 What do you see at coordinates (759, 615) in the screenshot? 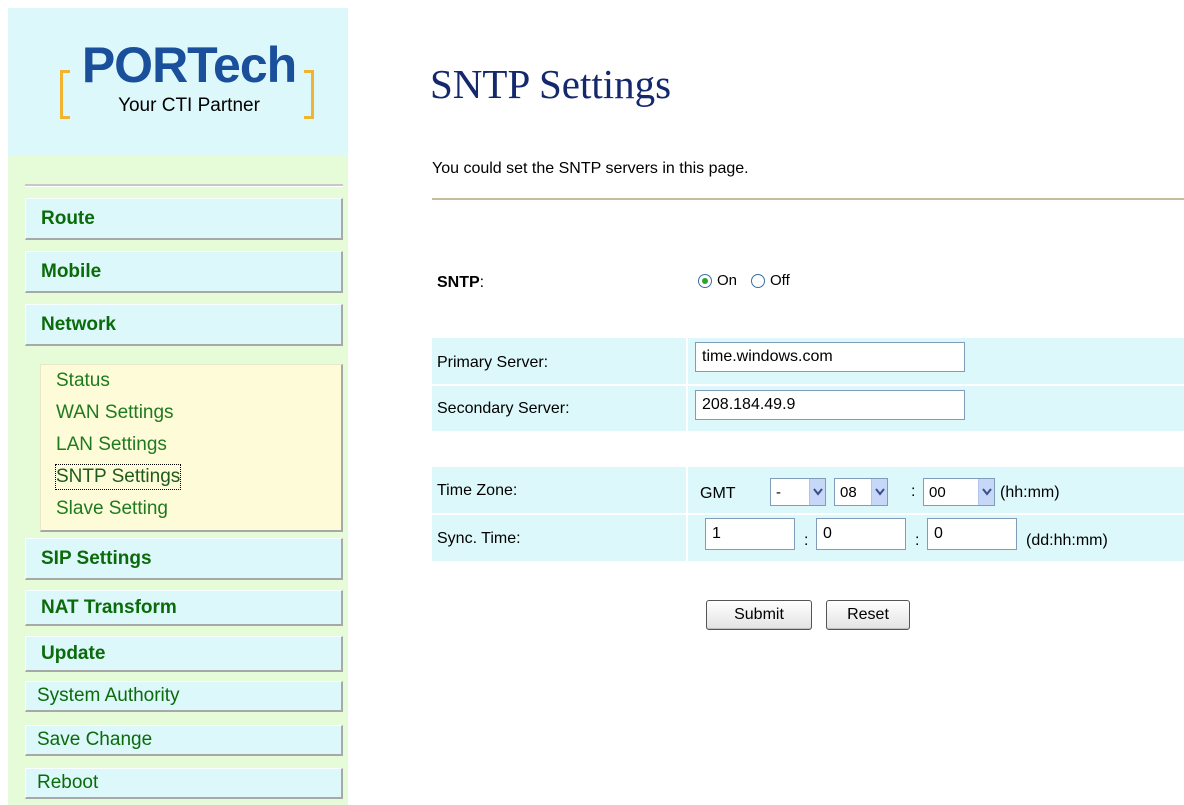
I see `submit-button: Submit` at bounding box center [759, 615].